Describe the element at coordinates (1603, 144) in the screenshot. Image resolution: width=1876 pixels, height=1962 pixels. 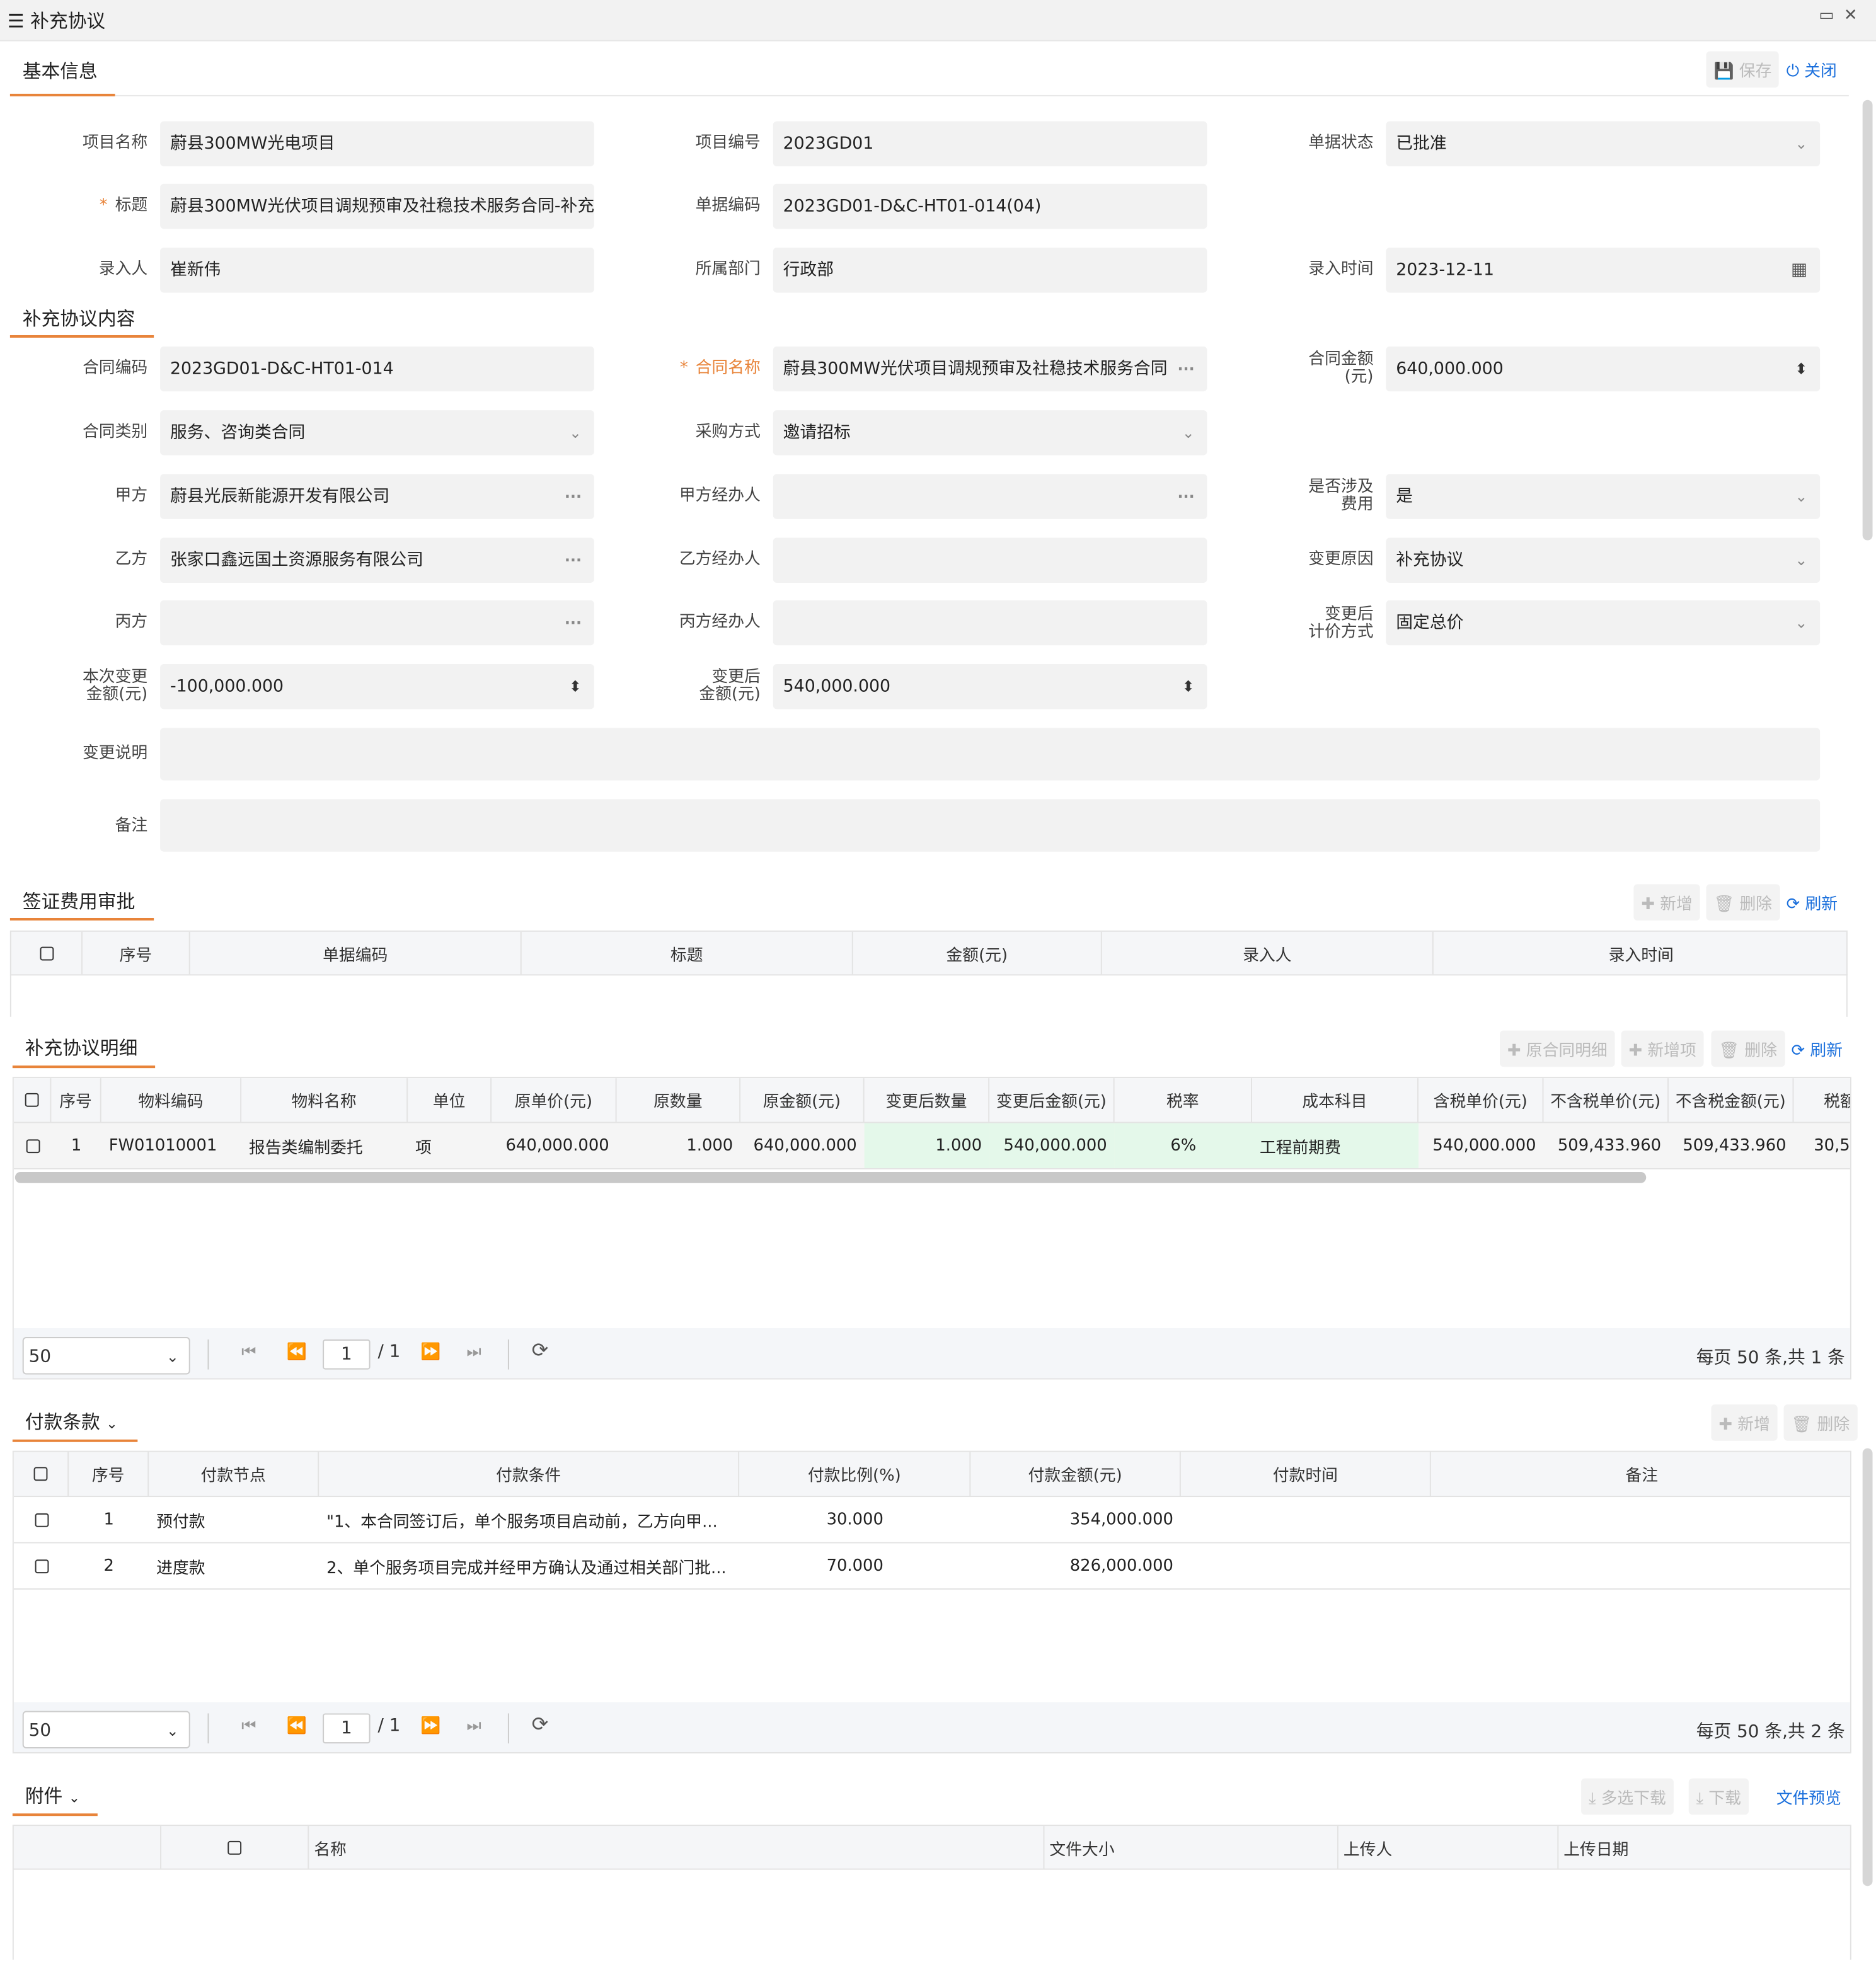
I see `doc-status-select: 已批准 ⌄` at that location.